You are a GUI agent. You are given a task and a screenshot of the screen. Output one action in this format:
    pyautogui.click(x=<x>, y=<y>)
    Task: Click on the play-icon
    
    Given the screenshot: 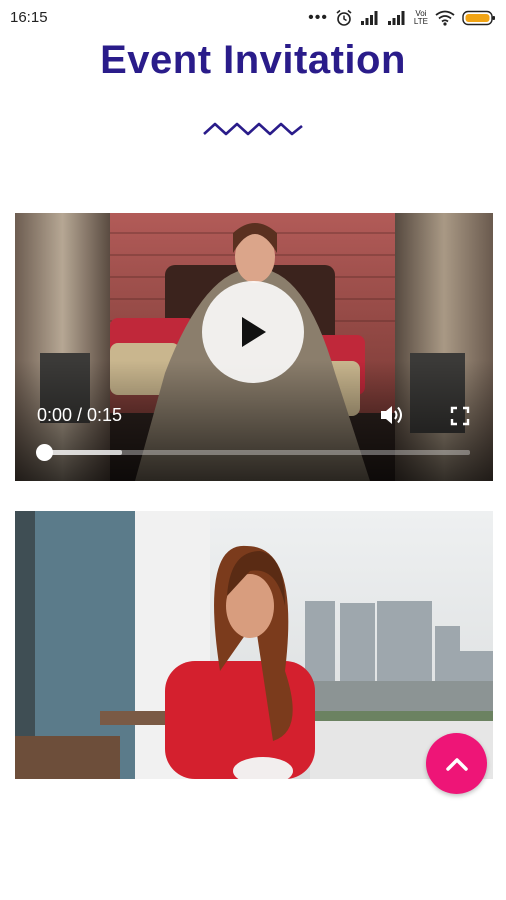 What is the action you would take?
    pyautogui.click(x=254, y=332)
    